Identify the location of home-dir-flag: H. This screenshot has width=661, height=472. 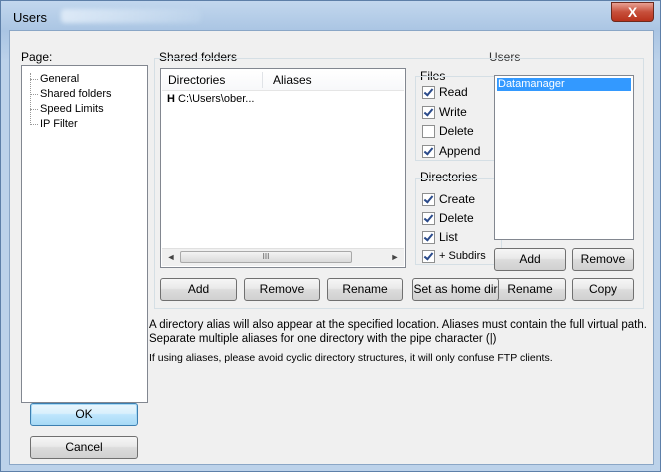
(171, 99).